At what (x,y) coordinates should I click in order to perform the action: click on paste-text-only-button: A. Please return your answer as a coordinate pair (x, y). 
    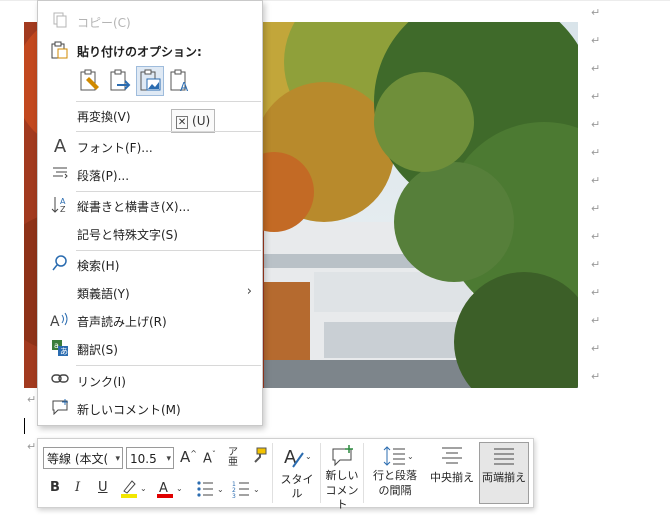
    Looking at the image, I should click on (180, 81).